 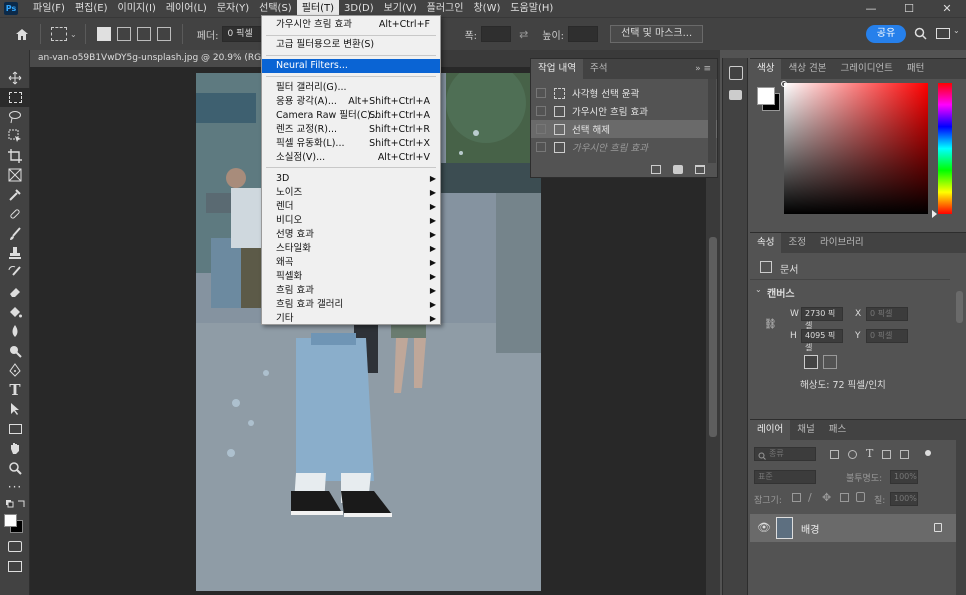 I want to click on filter-type-icon: T, so click(x=869, y=453).